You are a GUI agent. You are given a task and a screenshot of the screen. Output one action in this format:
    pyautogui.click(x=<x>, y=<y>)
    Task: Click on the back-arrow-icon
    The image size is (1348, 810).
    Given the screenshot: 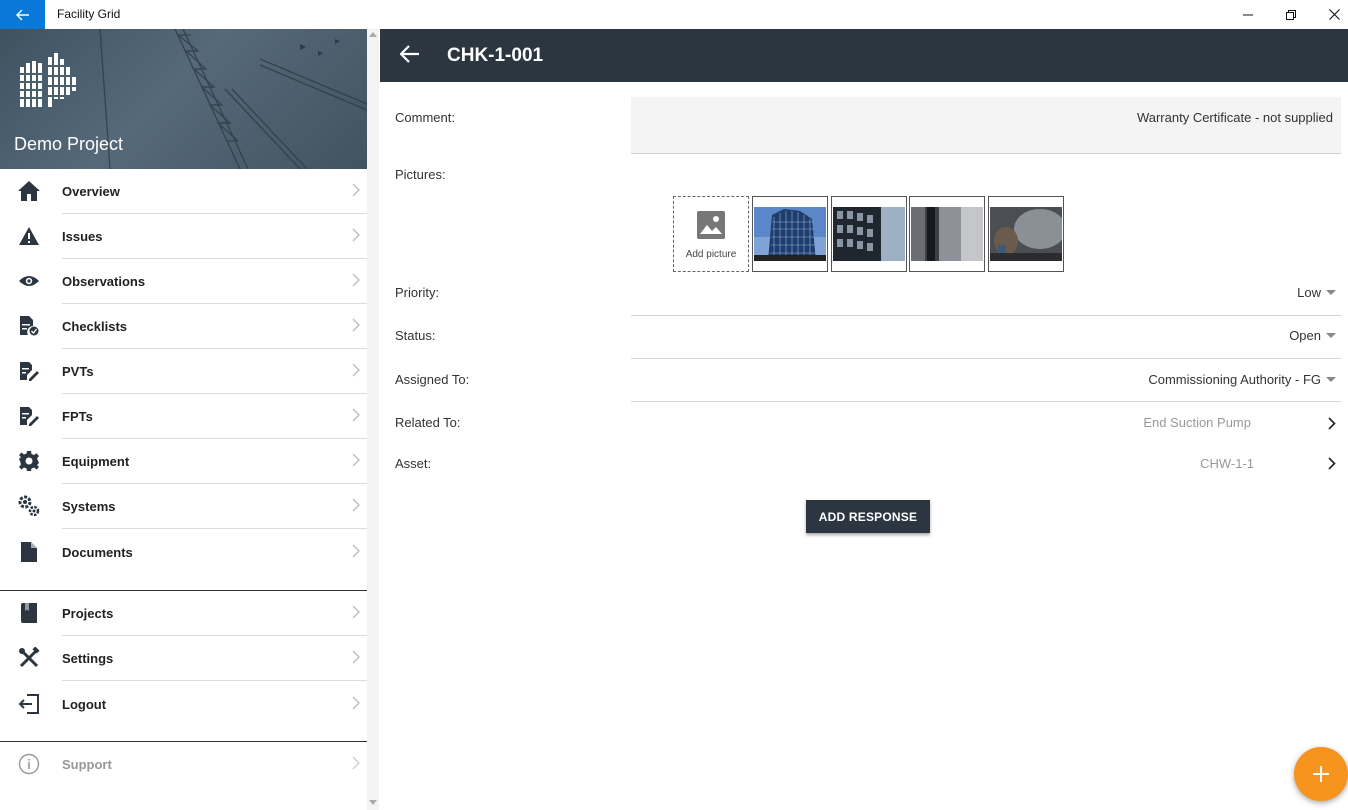 What is the action you would take?
    pyautogui.click(x=410, y=54)
    